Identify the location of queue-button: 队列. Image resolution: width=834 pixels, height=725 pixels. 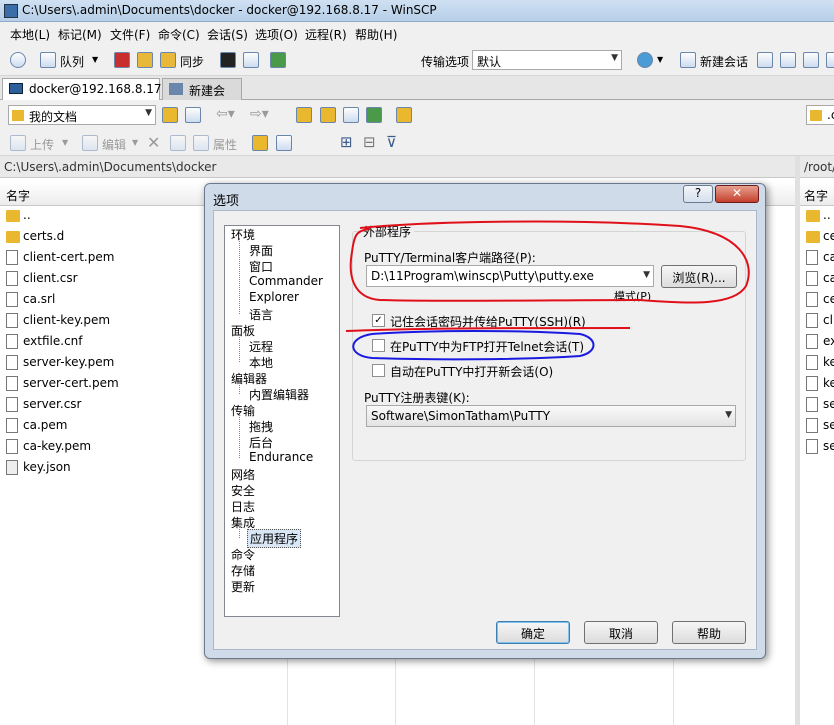
(72, 61).